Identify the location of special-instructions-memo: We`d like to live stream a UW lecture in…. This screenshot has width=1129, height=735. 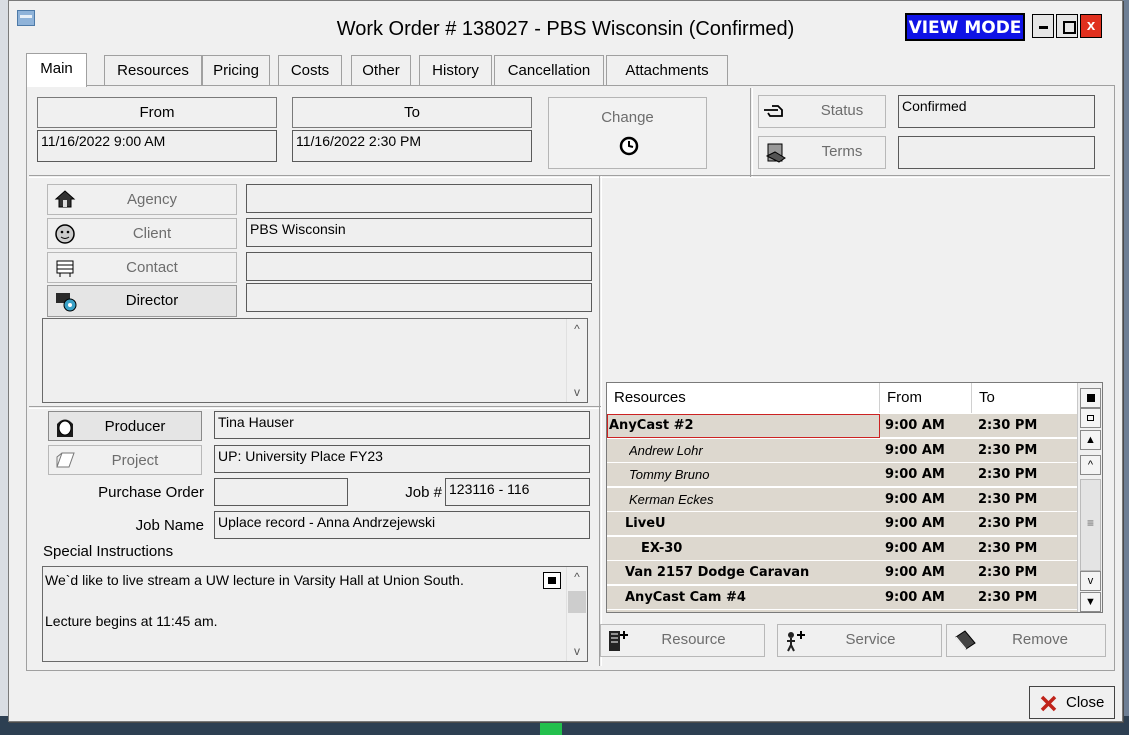
(315, 614).